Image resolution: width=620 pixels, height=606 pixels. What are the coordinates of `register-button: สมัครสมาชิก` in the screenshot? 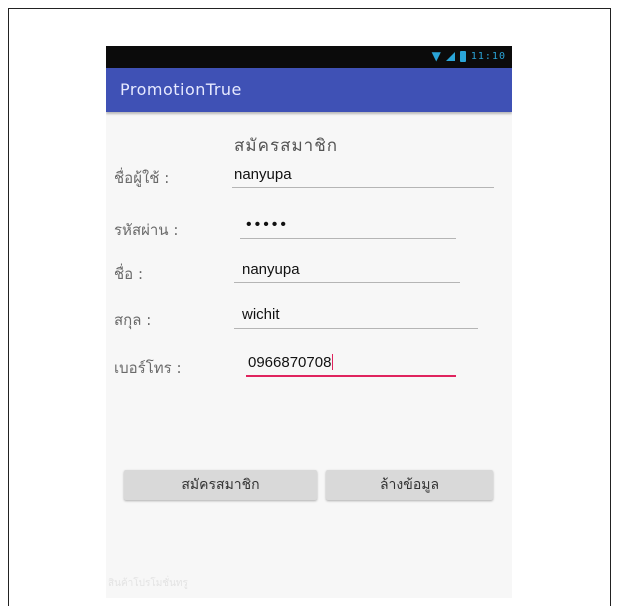 It's located at (220, 485).